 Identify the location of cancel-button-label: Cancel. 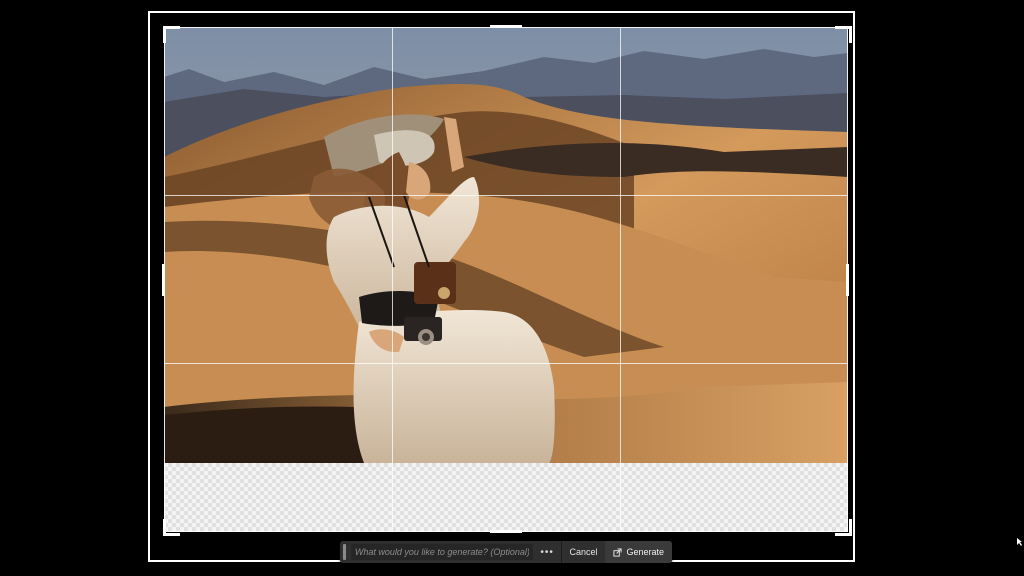
(583, 552).